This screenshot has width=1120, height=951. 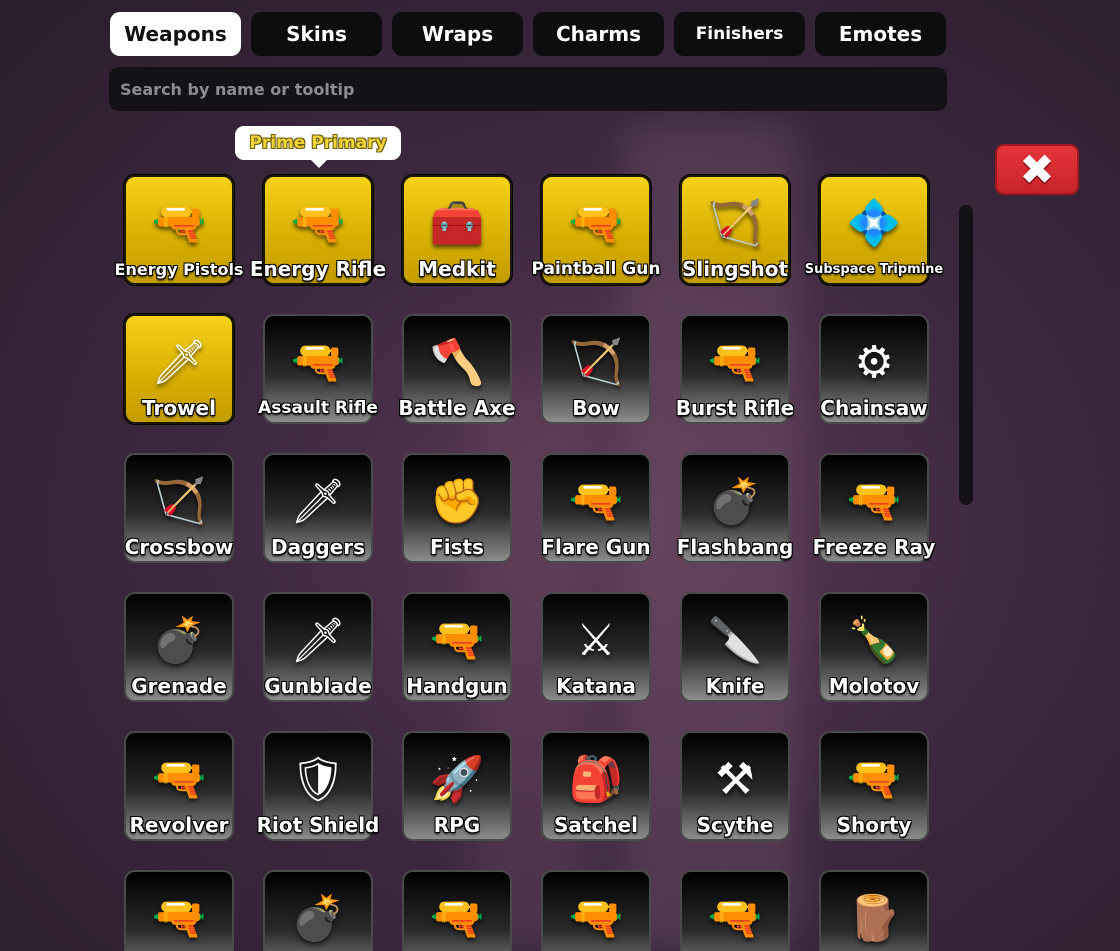 I want to click on weapon-label: Battle Axe, so click(x=457, y=408).